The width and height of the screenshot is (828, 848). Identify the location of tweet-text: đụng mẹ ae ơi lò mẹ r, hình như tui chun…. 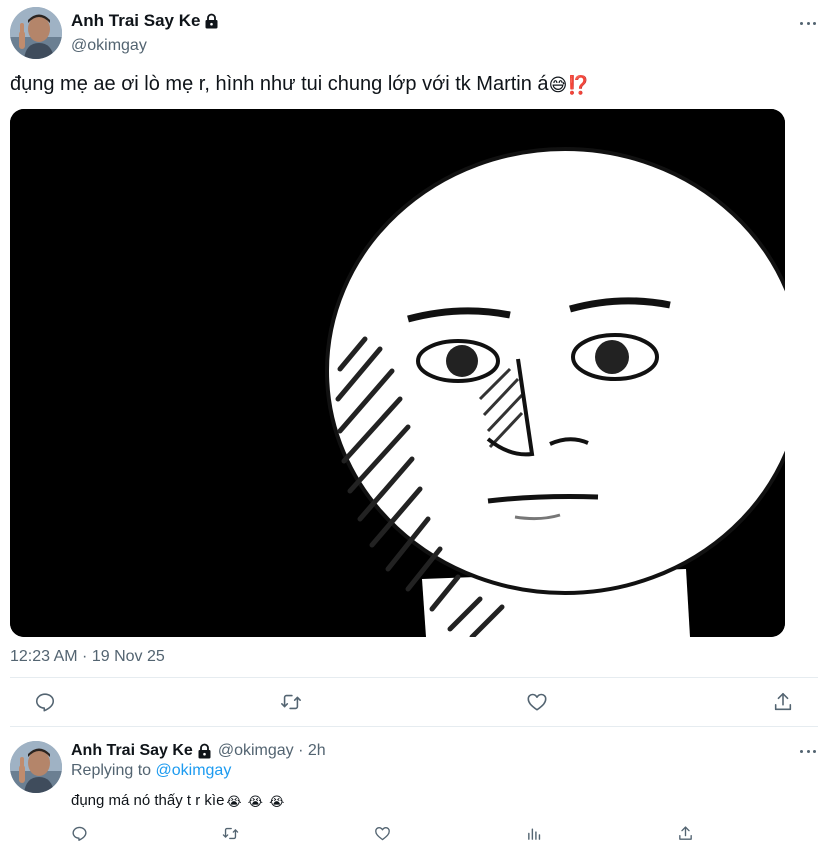
(300, 84).